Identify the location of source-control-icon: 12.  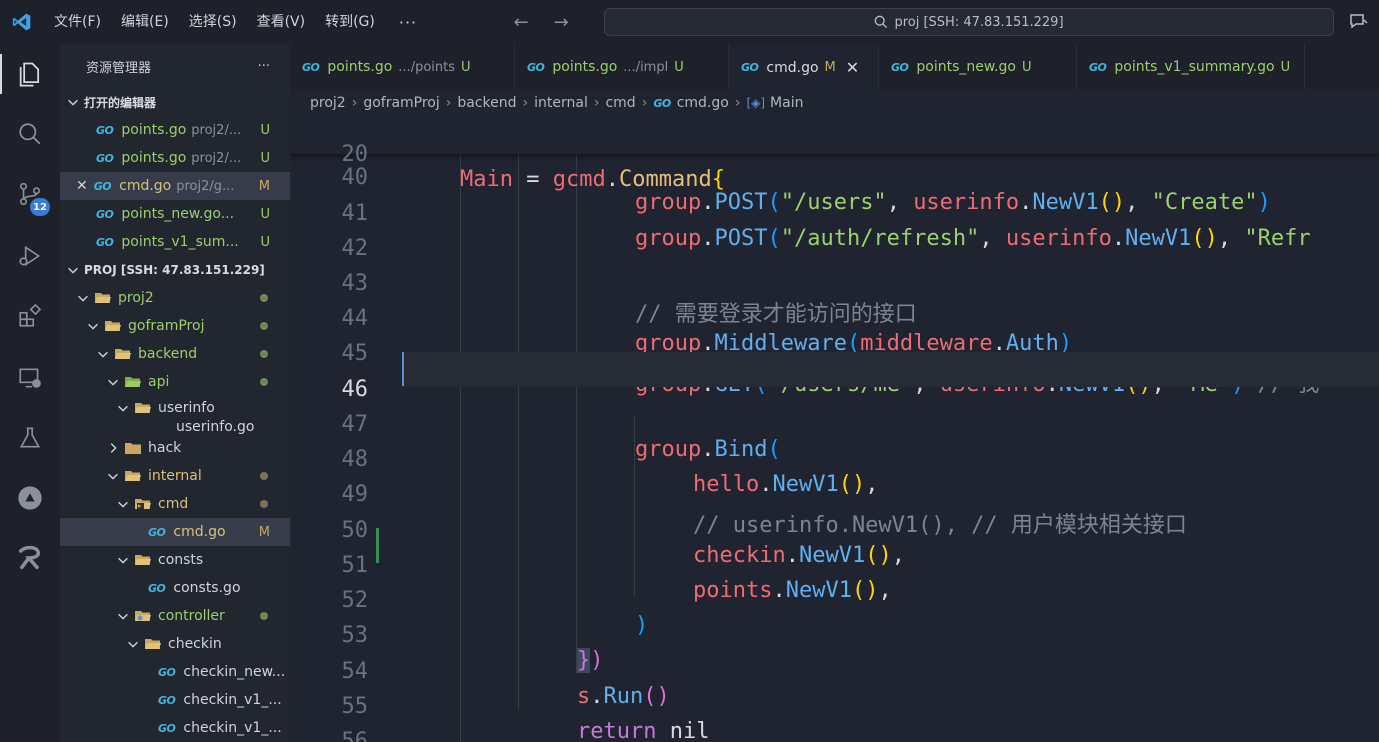
(30, 194).